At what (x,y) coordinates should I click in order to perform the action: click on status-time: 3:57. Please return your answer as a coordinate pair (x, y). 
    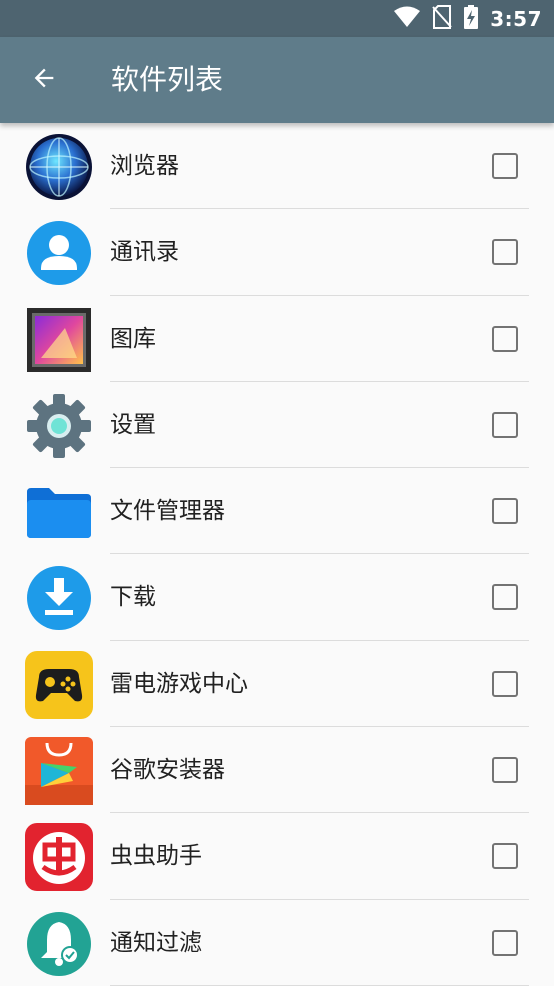
    Looking at the image, I should click on (516, 18).